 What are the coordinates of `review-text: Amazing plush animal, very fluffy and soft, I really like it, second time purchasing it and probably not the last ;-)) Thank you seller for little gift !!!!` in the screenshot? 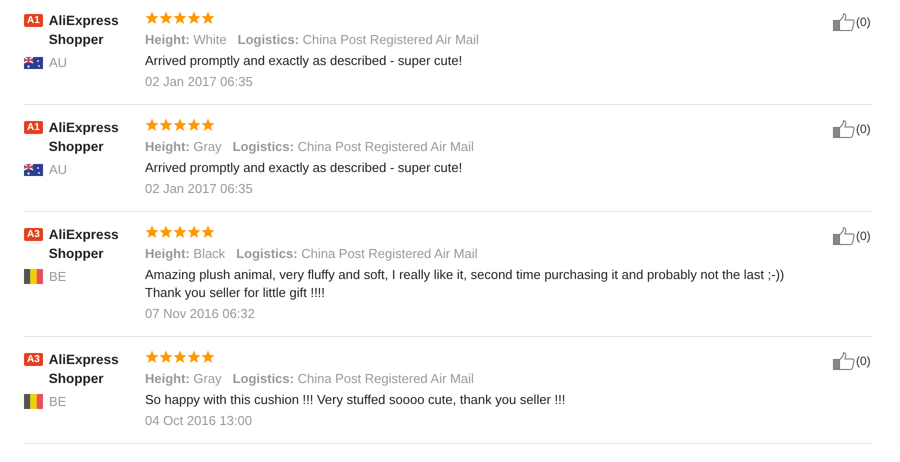 It's located at (465, 284).